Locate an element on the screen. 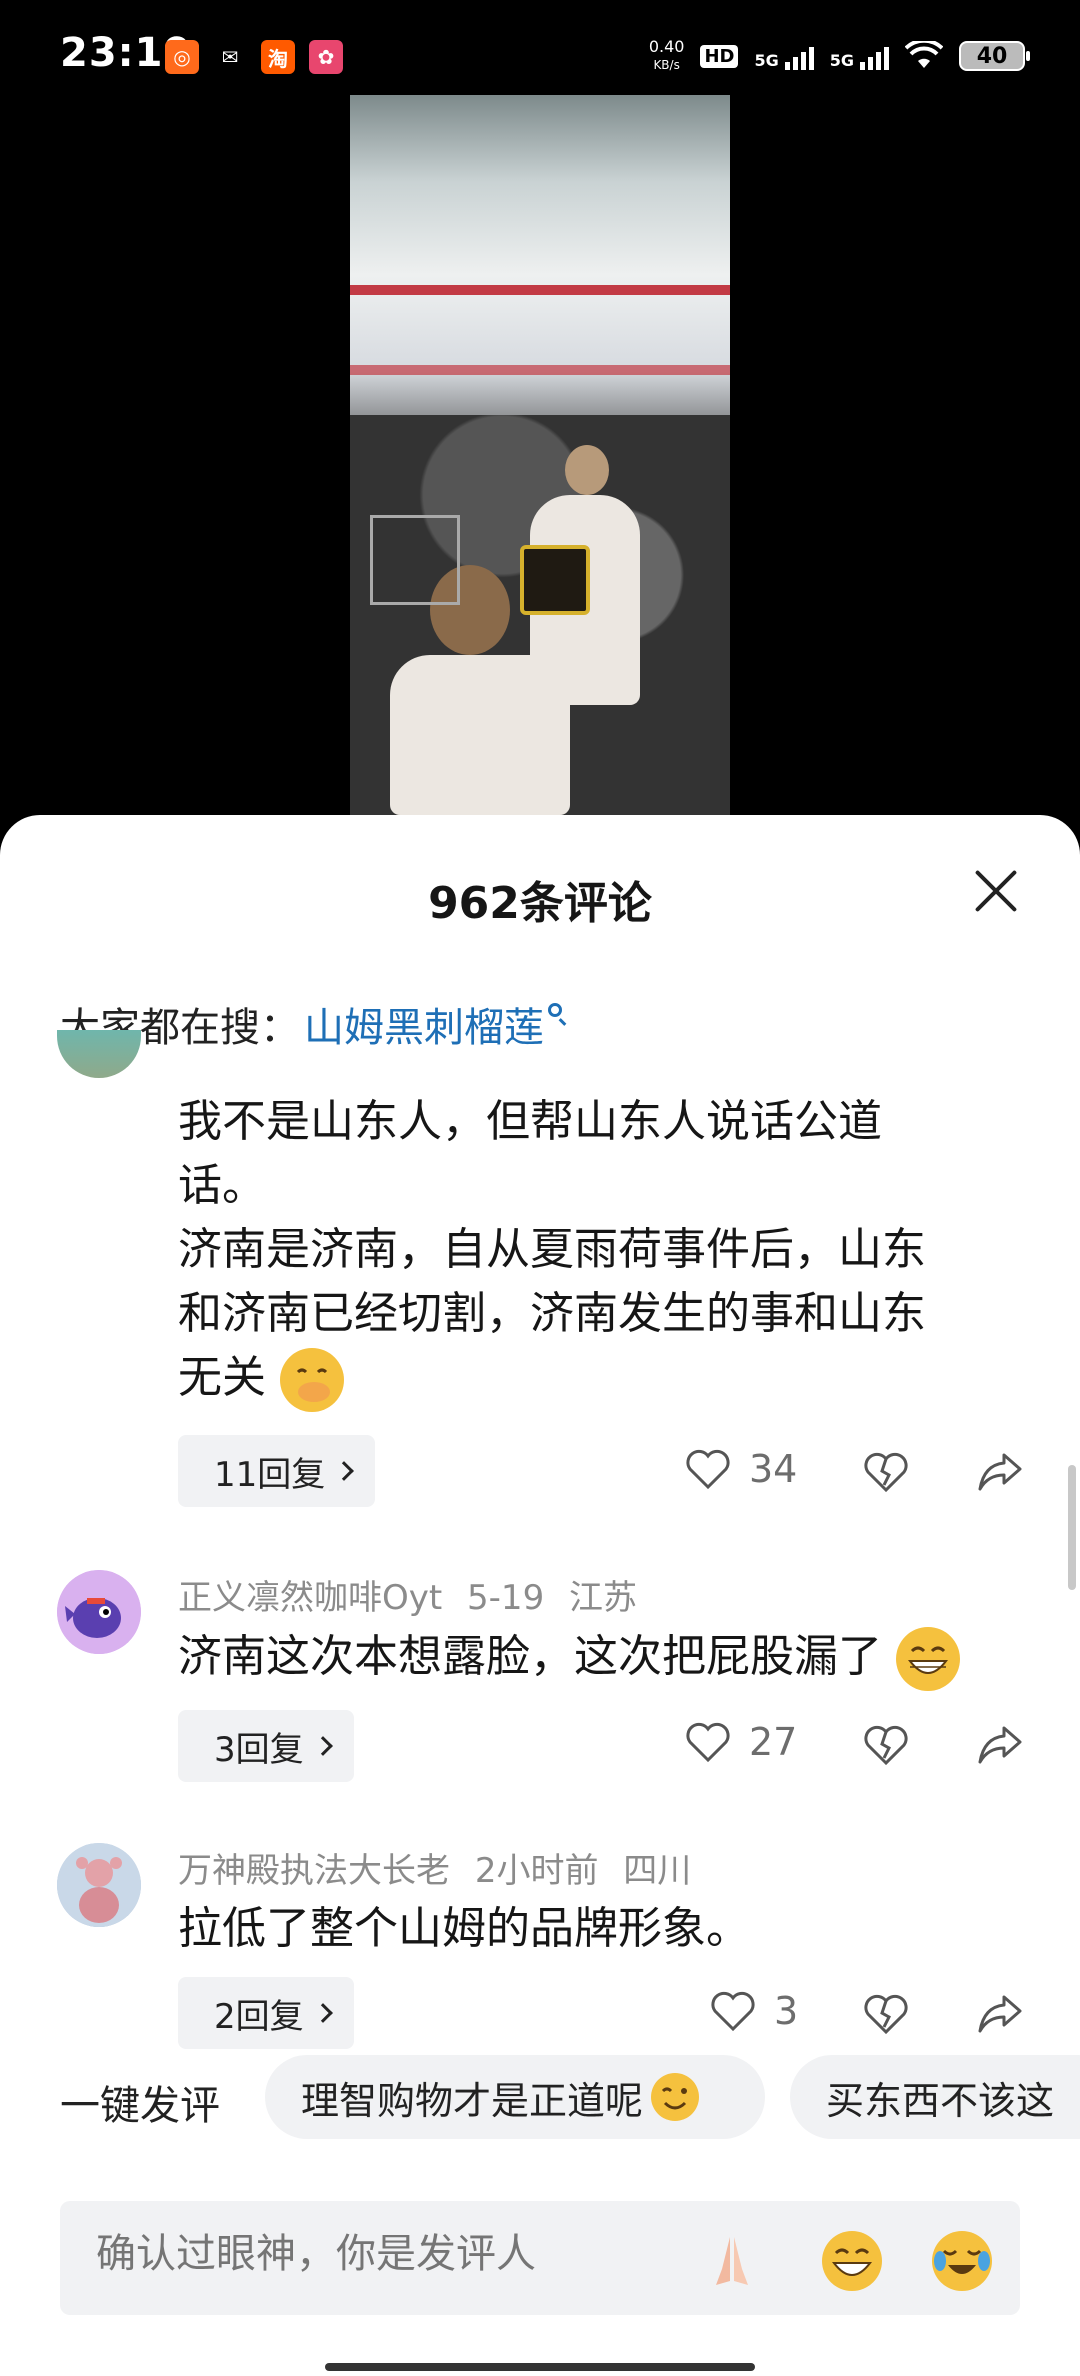 The image size is (1080, 2376). like-control: 3 is located at coordinates (754, 2011).